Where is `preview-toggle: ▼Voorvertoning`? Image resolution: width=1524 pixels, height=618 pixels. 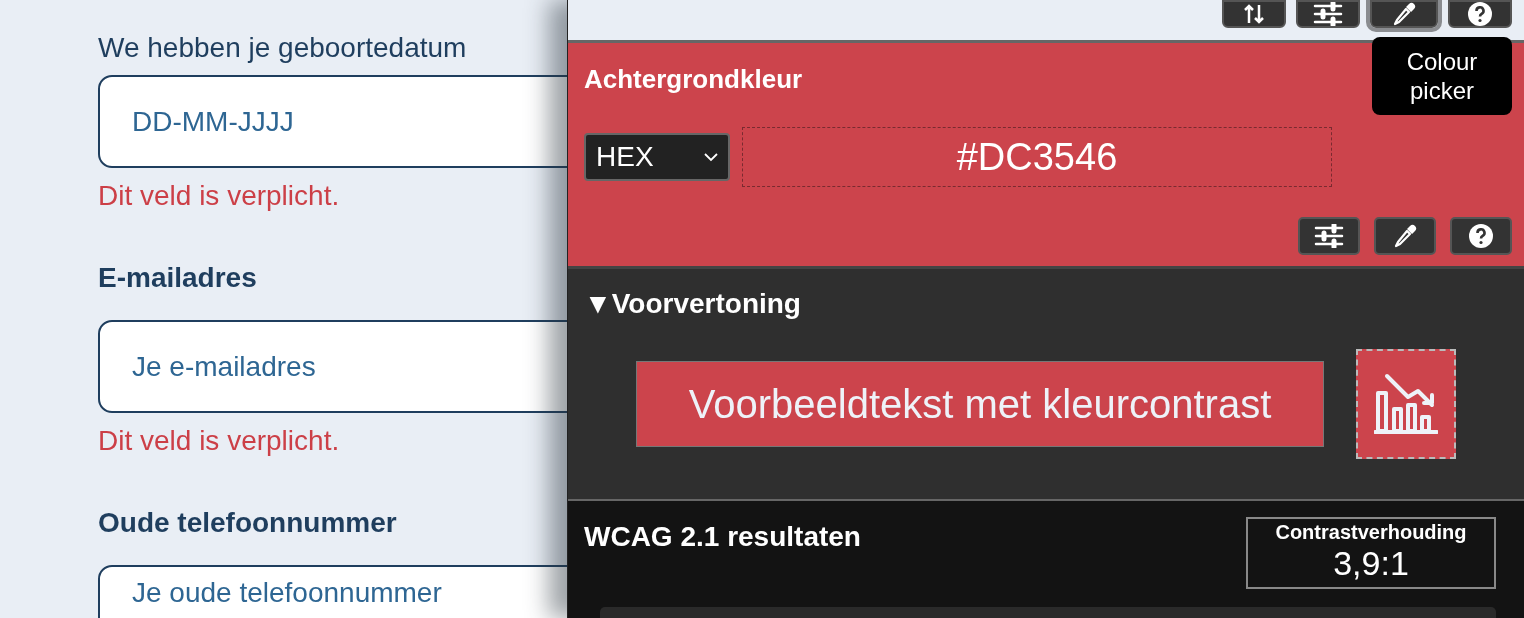 preview-toggle: ▼Voorvertoning is located at coordinates (692, 304).